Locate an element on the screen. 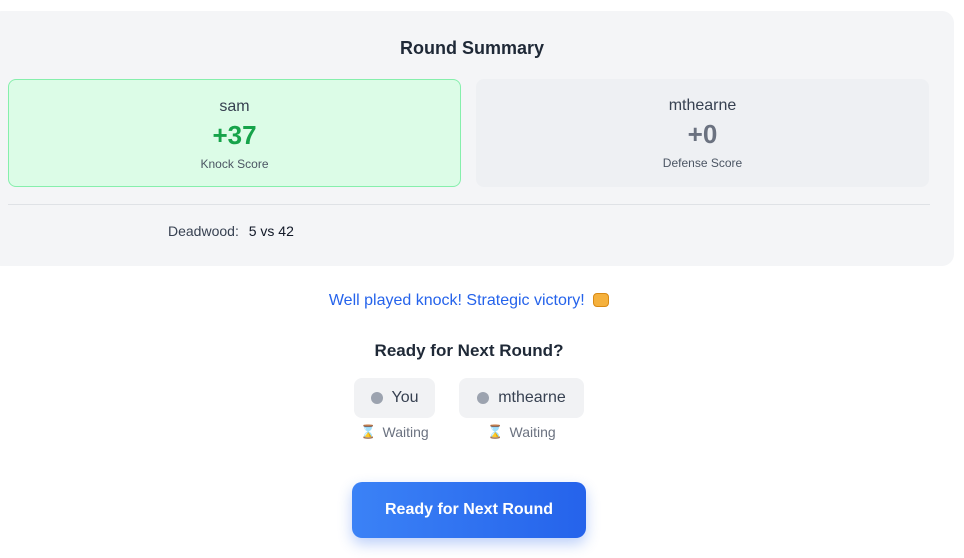 The width and height of the screenshot is (964, 558). result-message-text: Well played knock! Strategic victory! is located at coordinates (456, 300).